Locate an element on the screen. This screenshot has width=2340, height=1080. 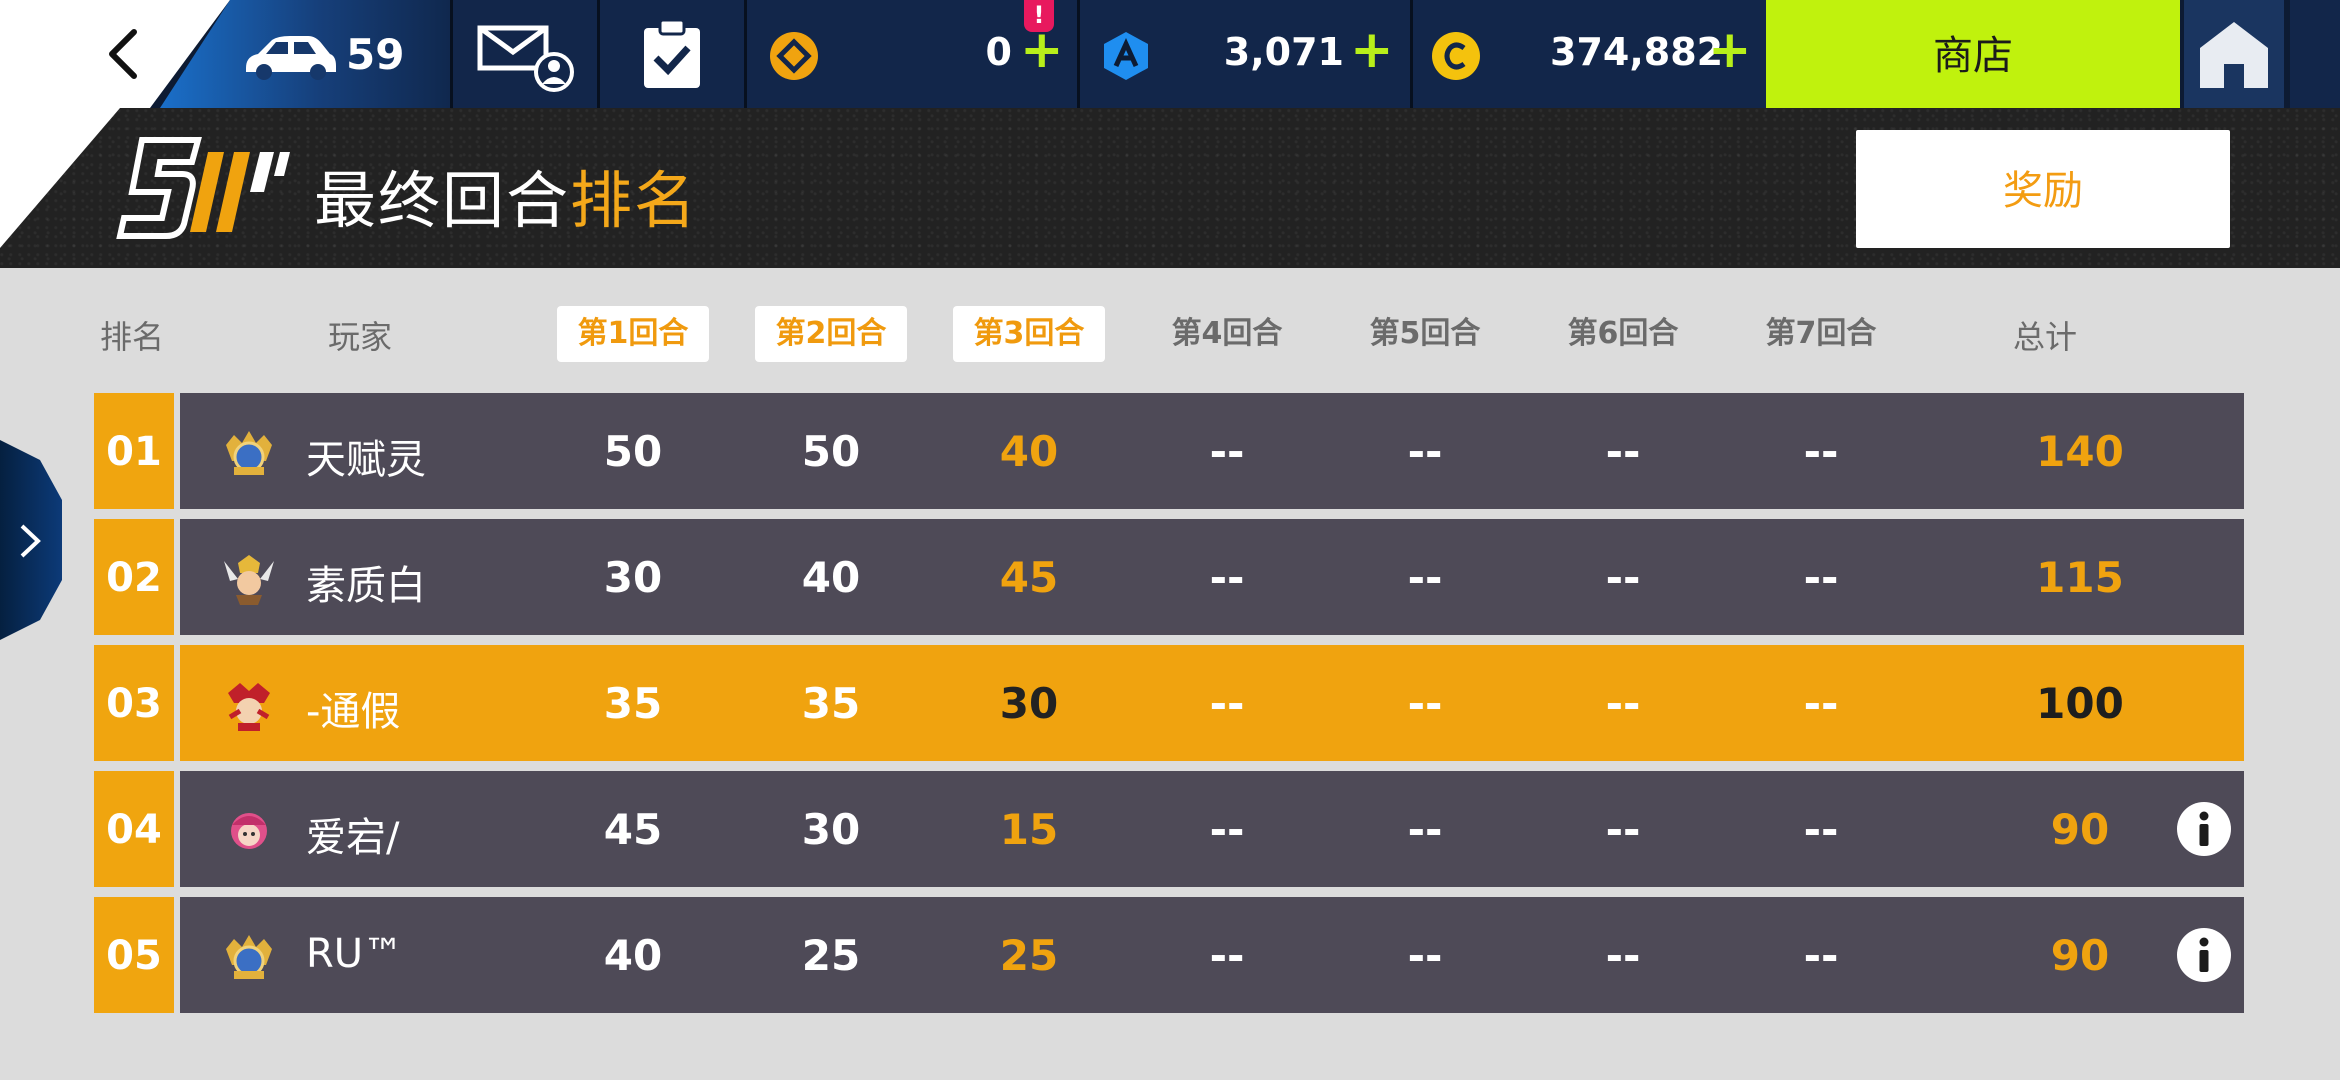
ranking-row: 04 爱宕/ 45 30 15 -- -- -- -- 90 is located at coordinates (1169, 829).